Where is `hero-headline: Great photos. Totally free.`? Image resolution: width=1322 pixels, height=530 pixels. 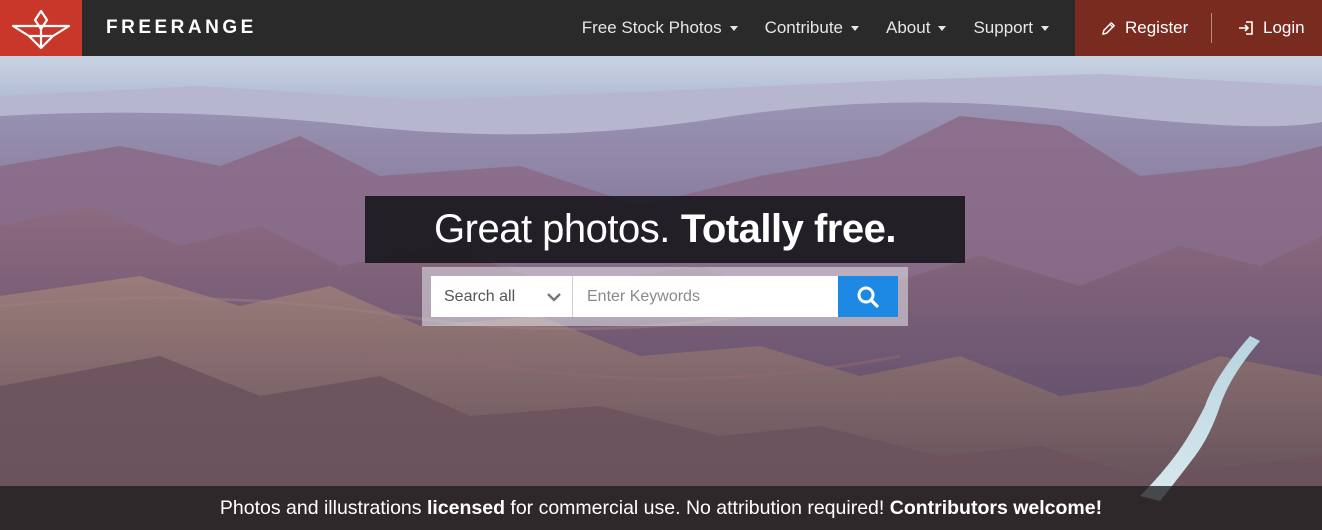 hero-headline: Great photos. Totally free. is located at coordinates (665, 229).